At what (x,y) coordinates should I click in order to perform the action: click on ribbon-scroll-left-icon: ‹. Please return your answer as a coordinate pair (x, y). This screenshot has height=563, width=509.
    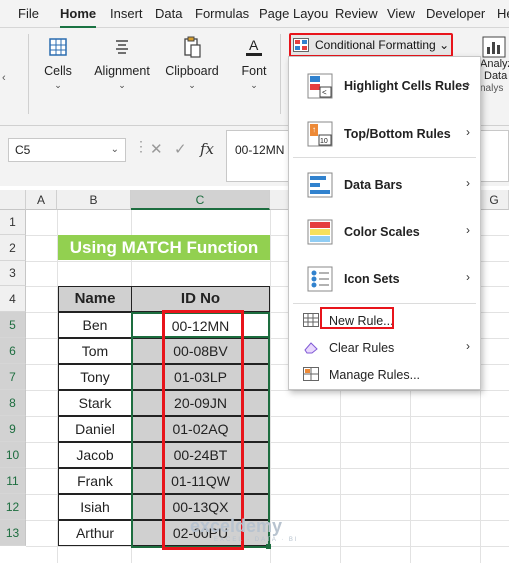
    Looking at the image, I should click on (4, 78).